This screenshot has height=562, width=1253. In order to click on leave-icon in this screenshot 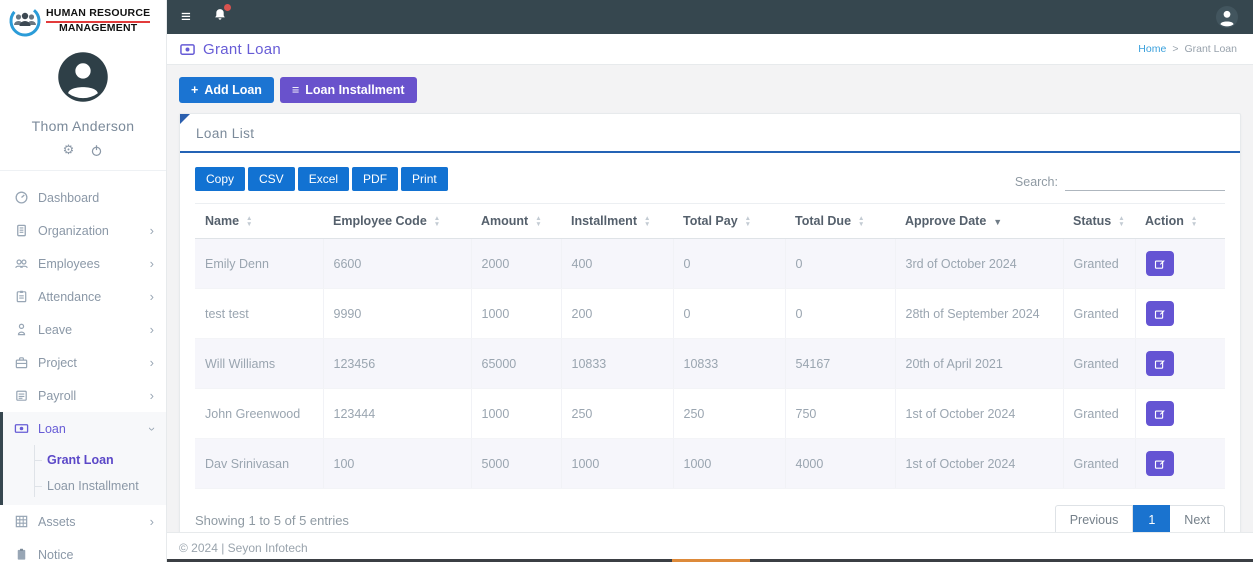, I will do `click(21, 329)`.